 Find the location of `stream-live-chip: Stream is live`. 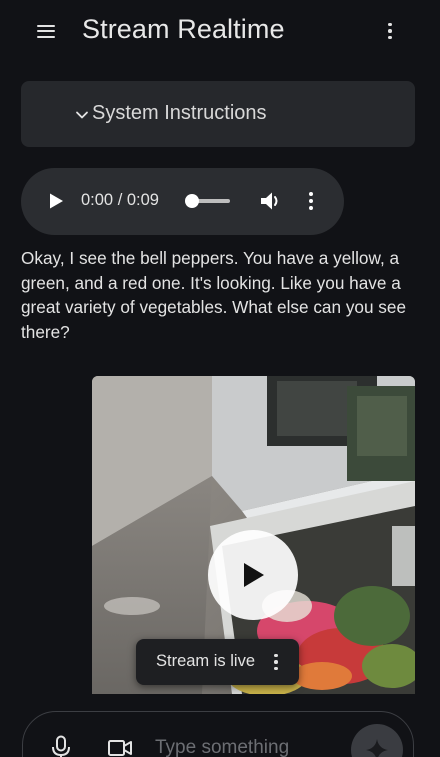

stream-live-chip: Stream is live is located at coordinates (217, 662).